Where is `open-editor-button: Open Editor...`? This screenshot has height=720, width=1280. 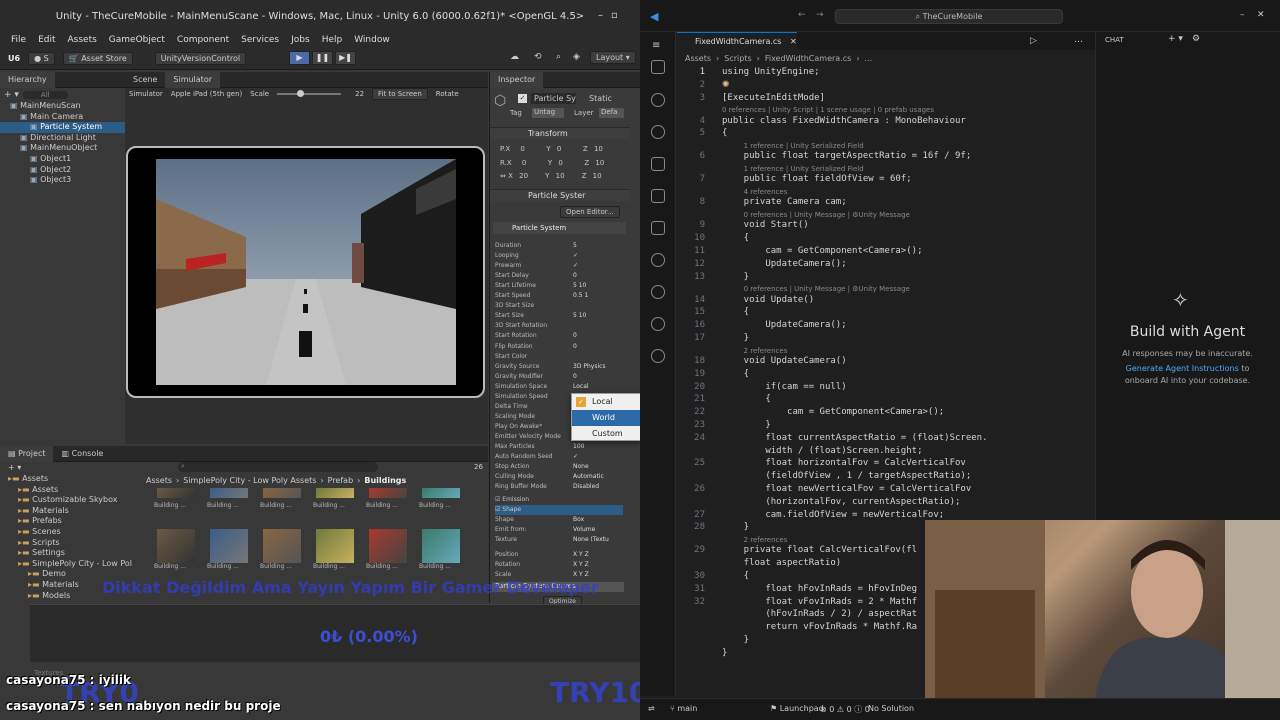
open-editor-button: Open Editor... is located at coordinates (590, 212).